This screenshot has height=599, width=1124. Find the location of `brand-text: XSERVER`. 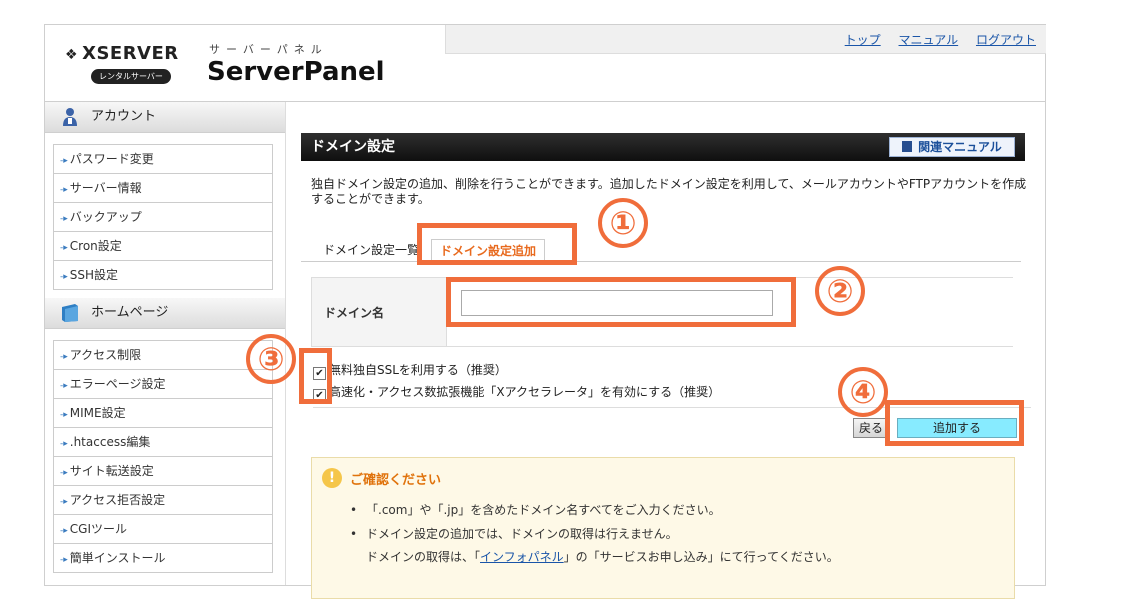

brand-text: XSERVER is located at coordinates (130, 53).